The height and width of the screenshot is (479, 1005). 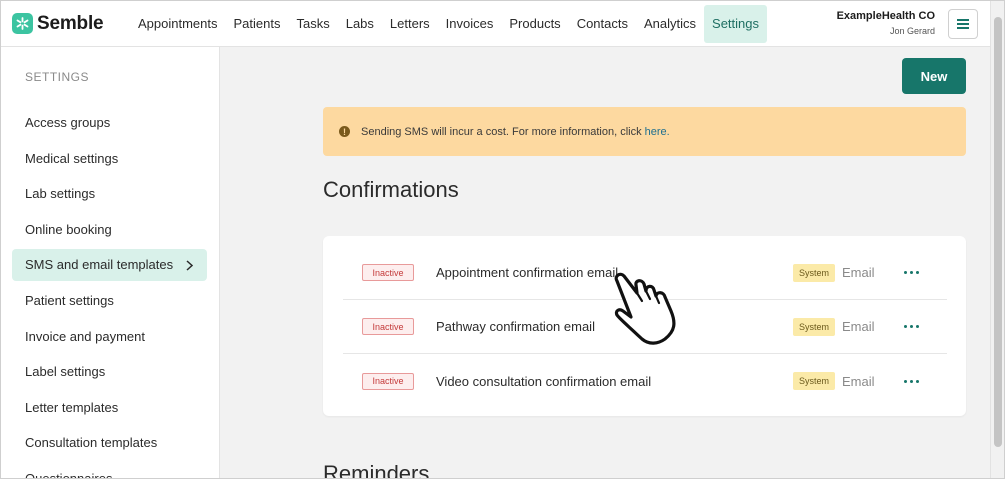 What do you see at coordinates (109, 372) in the screenshot?
I see `sidebar-item-label-settings: Label settings` at bounding box center [109, 372].